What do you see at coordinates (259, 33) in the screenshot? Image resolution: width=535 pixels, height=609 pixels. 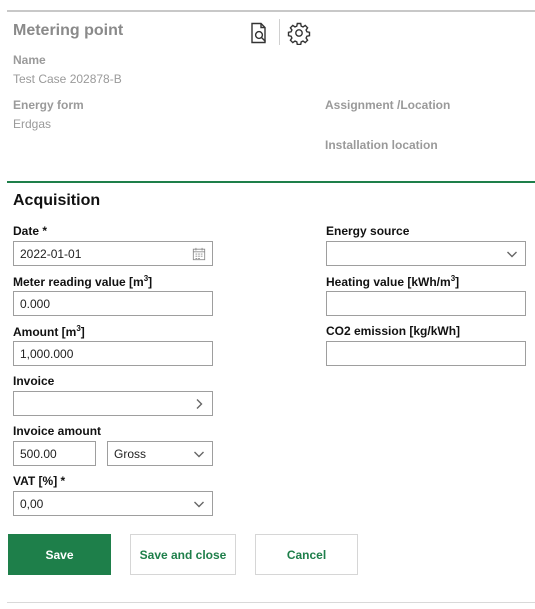 I see `document-search-icon` at bounding box center [259, 33].